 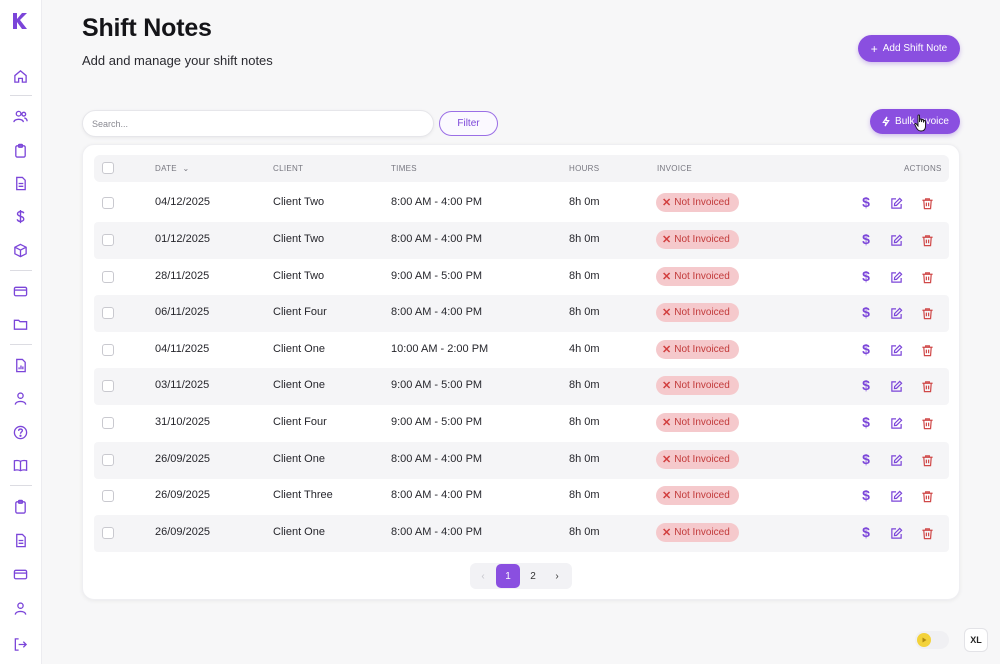 What do you see at coordinates (182, 385) in the screenshot?
I see `cell-date: 03/11/2025` at bounding box center [182, 385].